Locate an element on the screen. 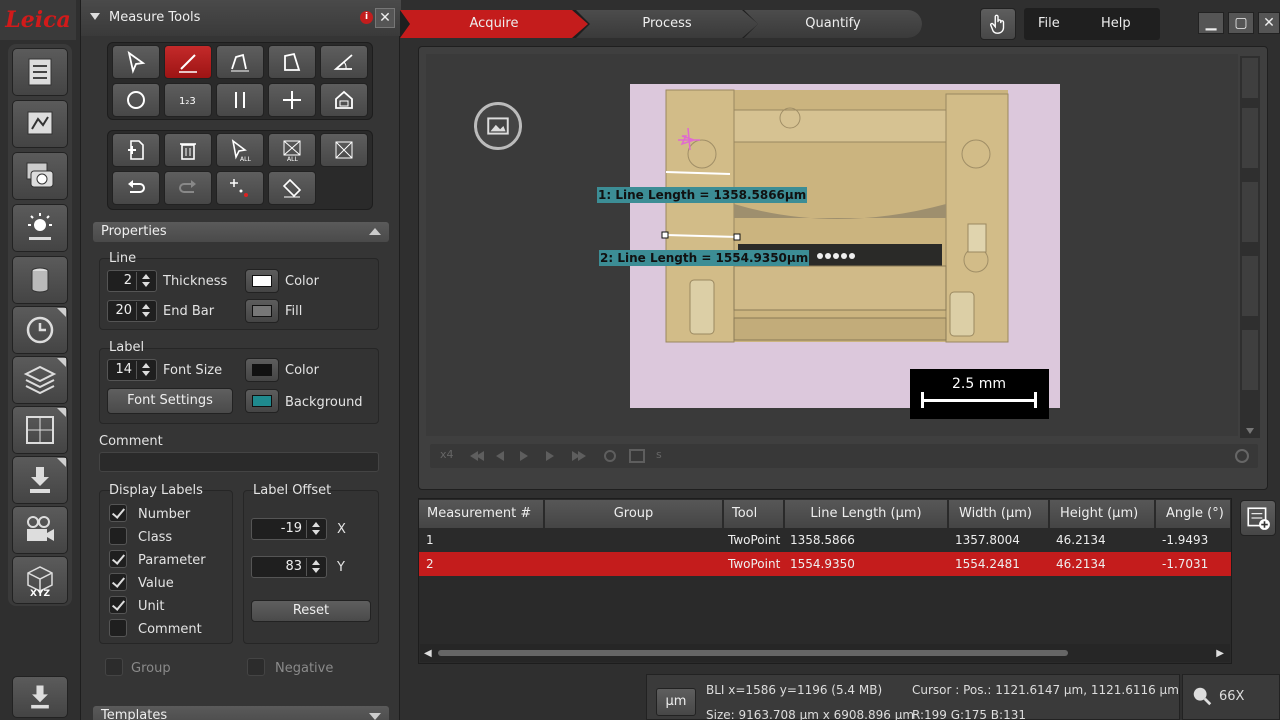 The height and width of the screenshot is (720, 1280). count-tool-button: 1₂3 is located at coordinates (188, 100).